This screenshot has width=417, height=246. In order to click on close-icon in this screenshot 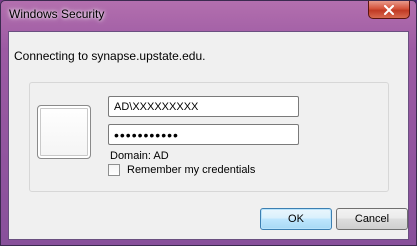, I will do `click(389, 9)`.